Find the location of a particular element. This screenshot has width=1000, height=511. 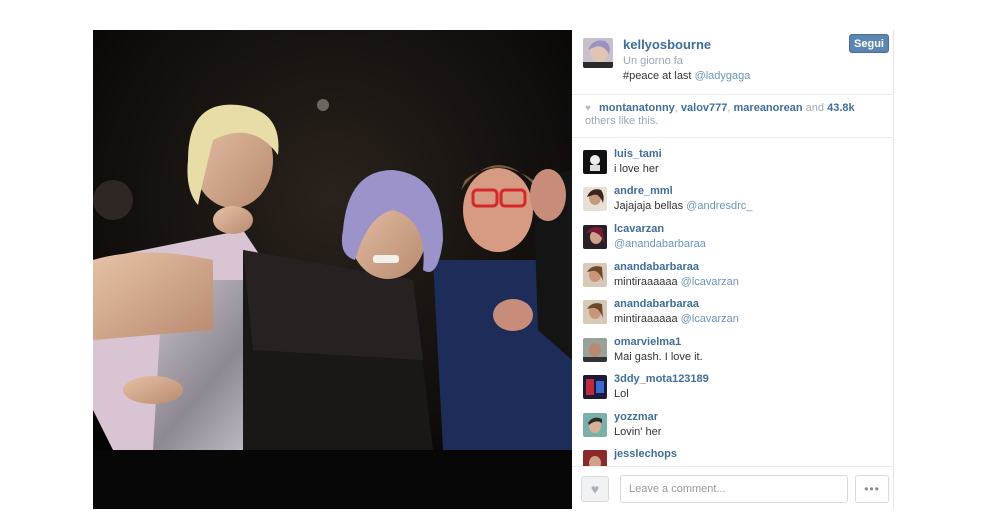

comment-text: Mai gash. I love it. is located at coordinates (658, 357).